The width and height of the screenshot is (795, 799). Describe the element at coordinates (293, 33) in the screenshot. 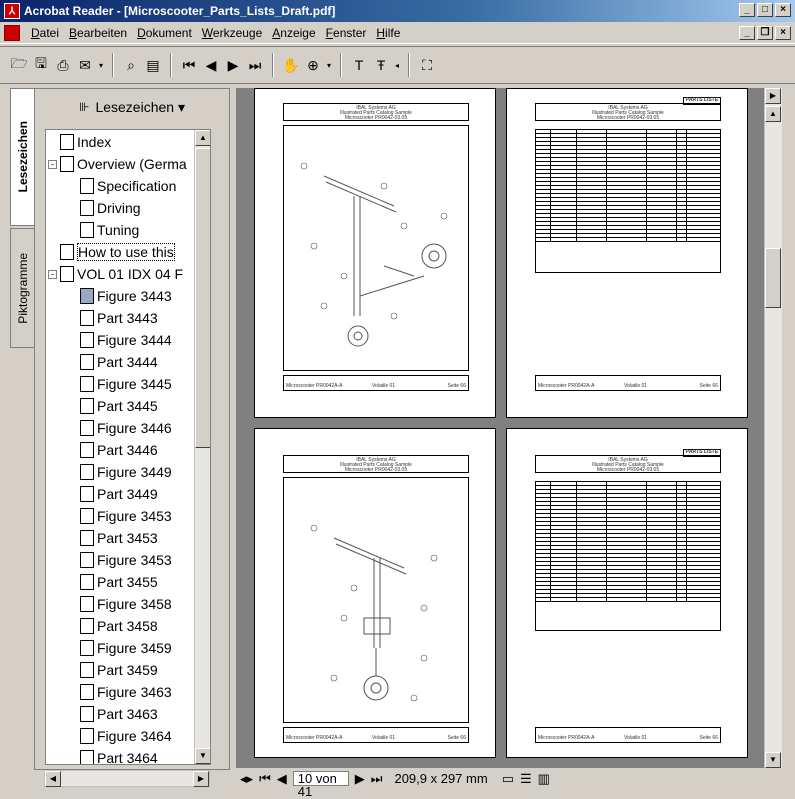

I see `menu-anzeige: Anzeige` at that location.